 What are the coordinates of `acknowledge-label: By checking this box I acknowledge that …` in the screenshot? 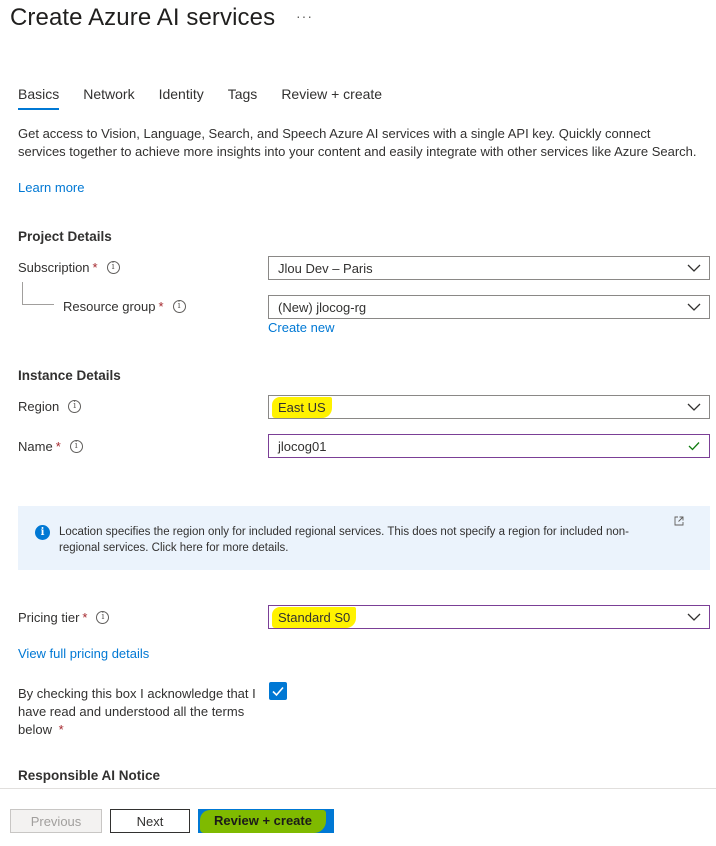 It's located at (140, 712).